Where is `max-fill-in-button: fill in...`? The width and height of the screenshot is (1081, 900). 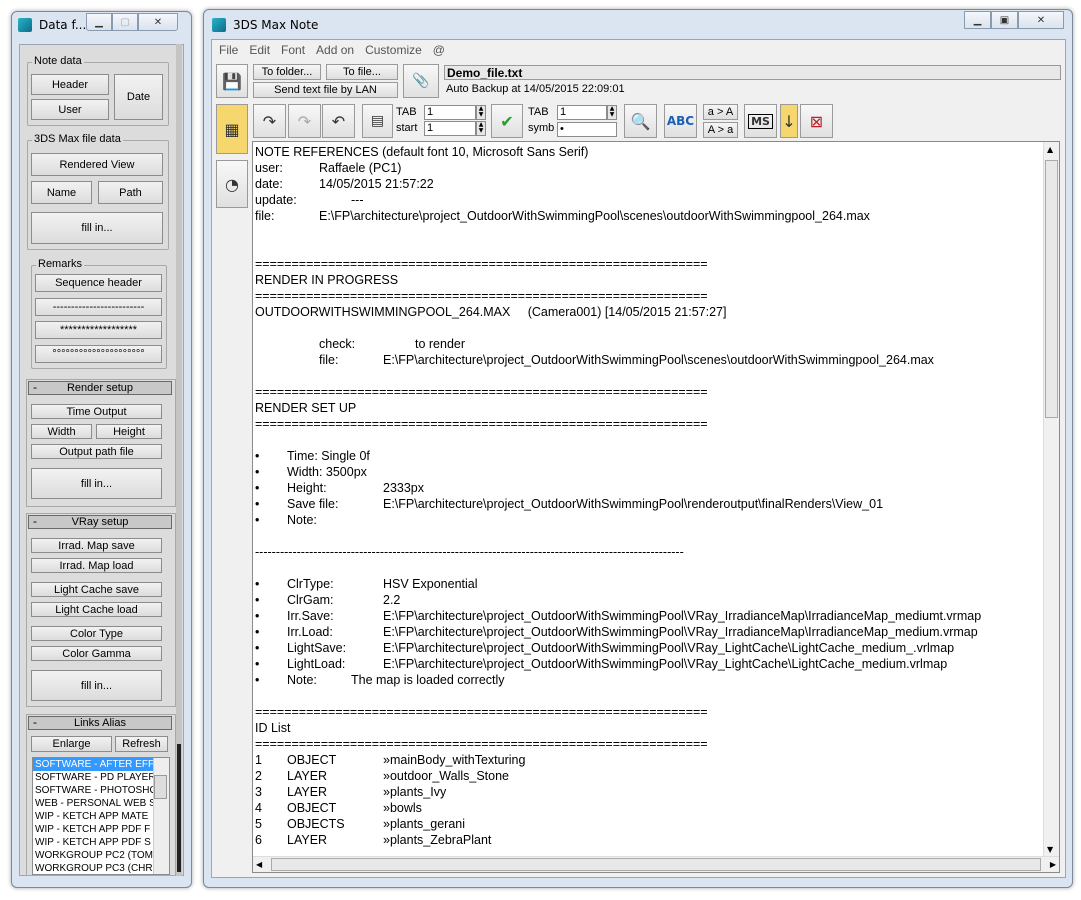
max-fill-in-button: fill in... is located at coordinates (97, 228).